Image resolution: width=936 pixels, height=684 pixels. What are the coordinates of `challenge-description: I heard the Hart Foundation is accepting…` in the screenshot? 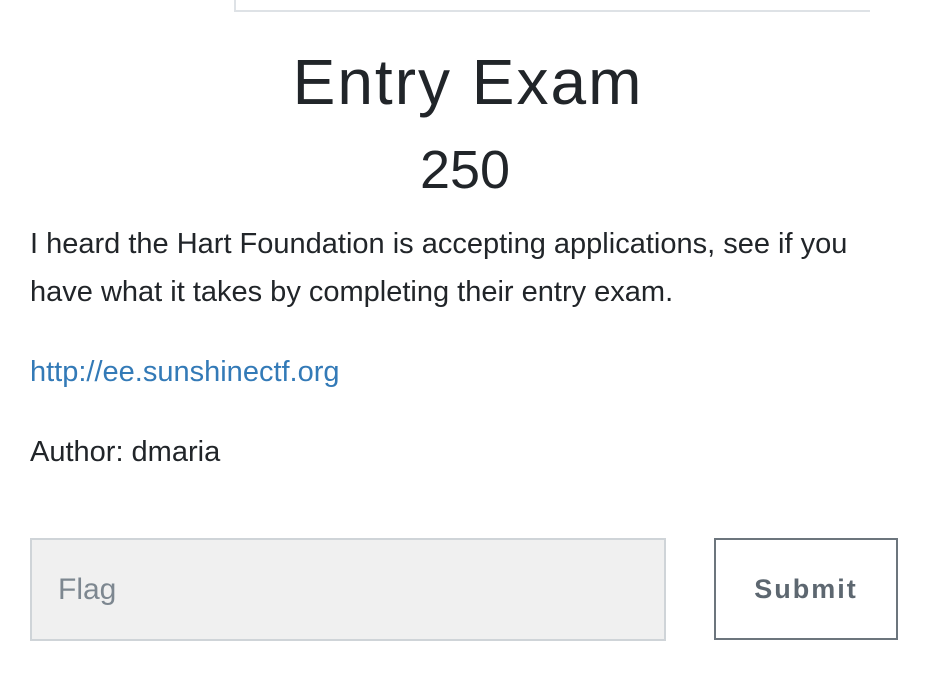 It's located at (439, 268).